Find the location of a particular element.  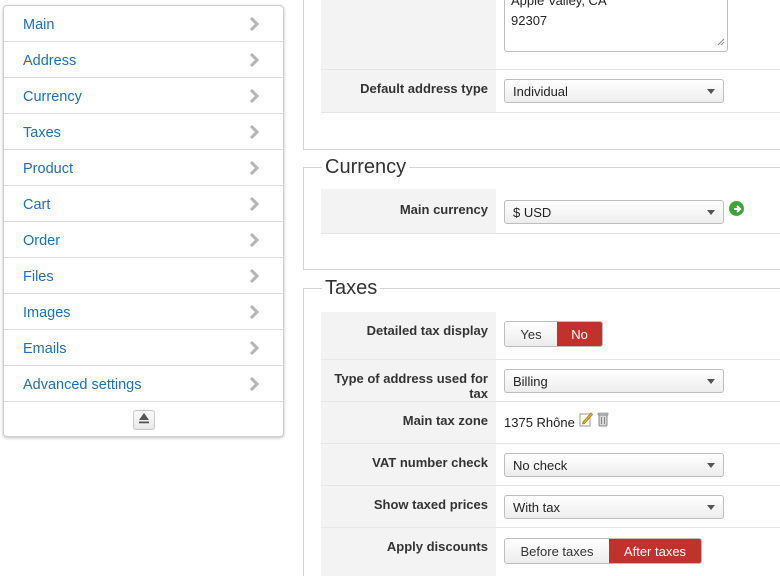

sidebar-item-currency: Currency is located at coordinates (143, 96).